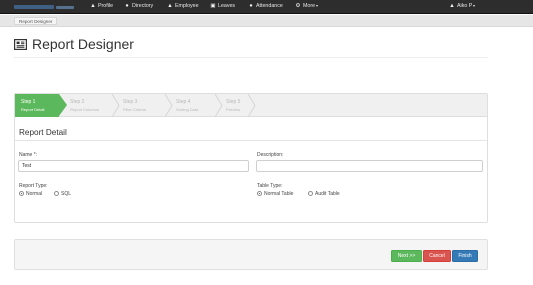  Describe the element at coordinates (134, 109) in the screenshot. I see `wizard-step-subtitle: Filter Criteria` at that location.